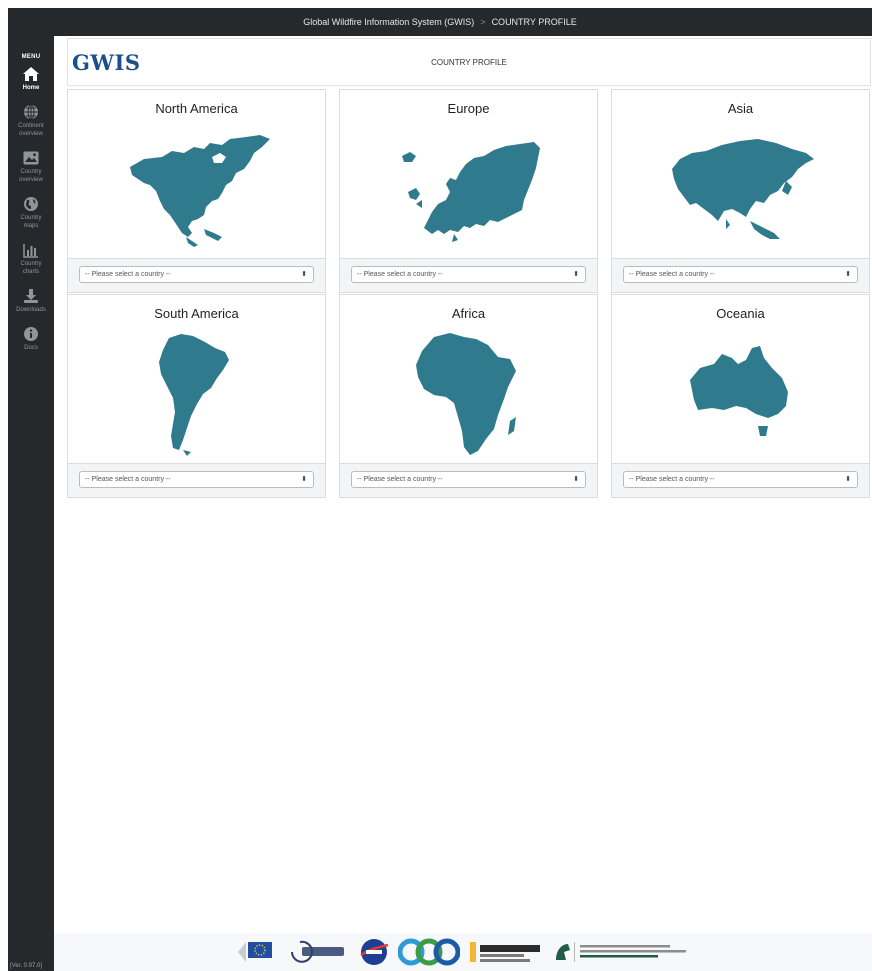  Describe the element at coordinates (257, 952) in the screenshot. I see `european-commission-logo` at that location.